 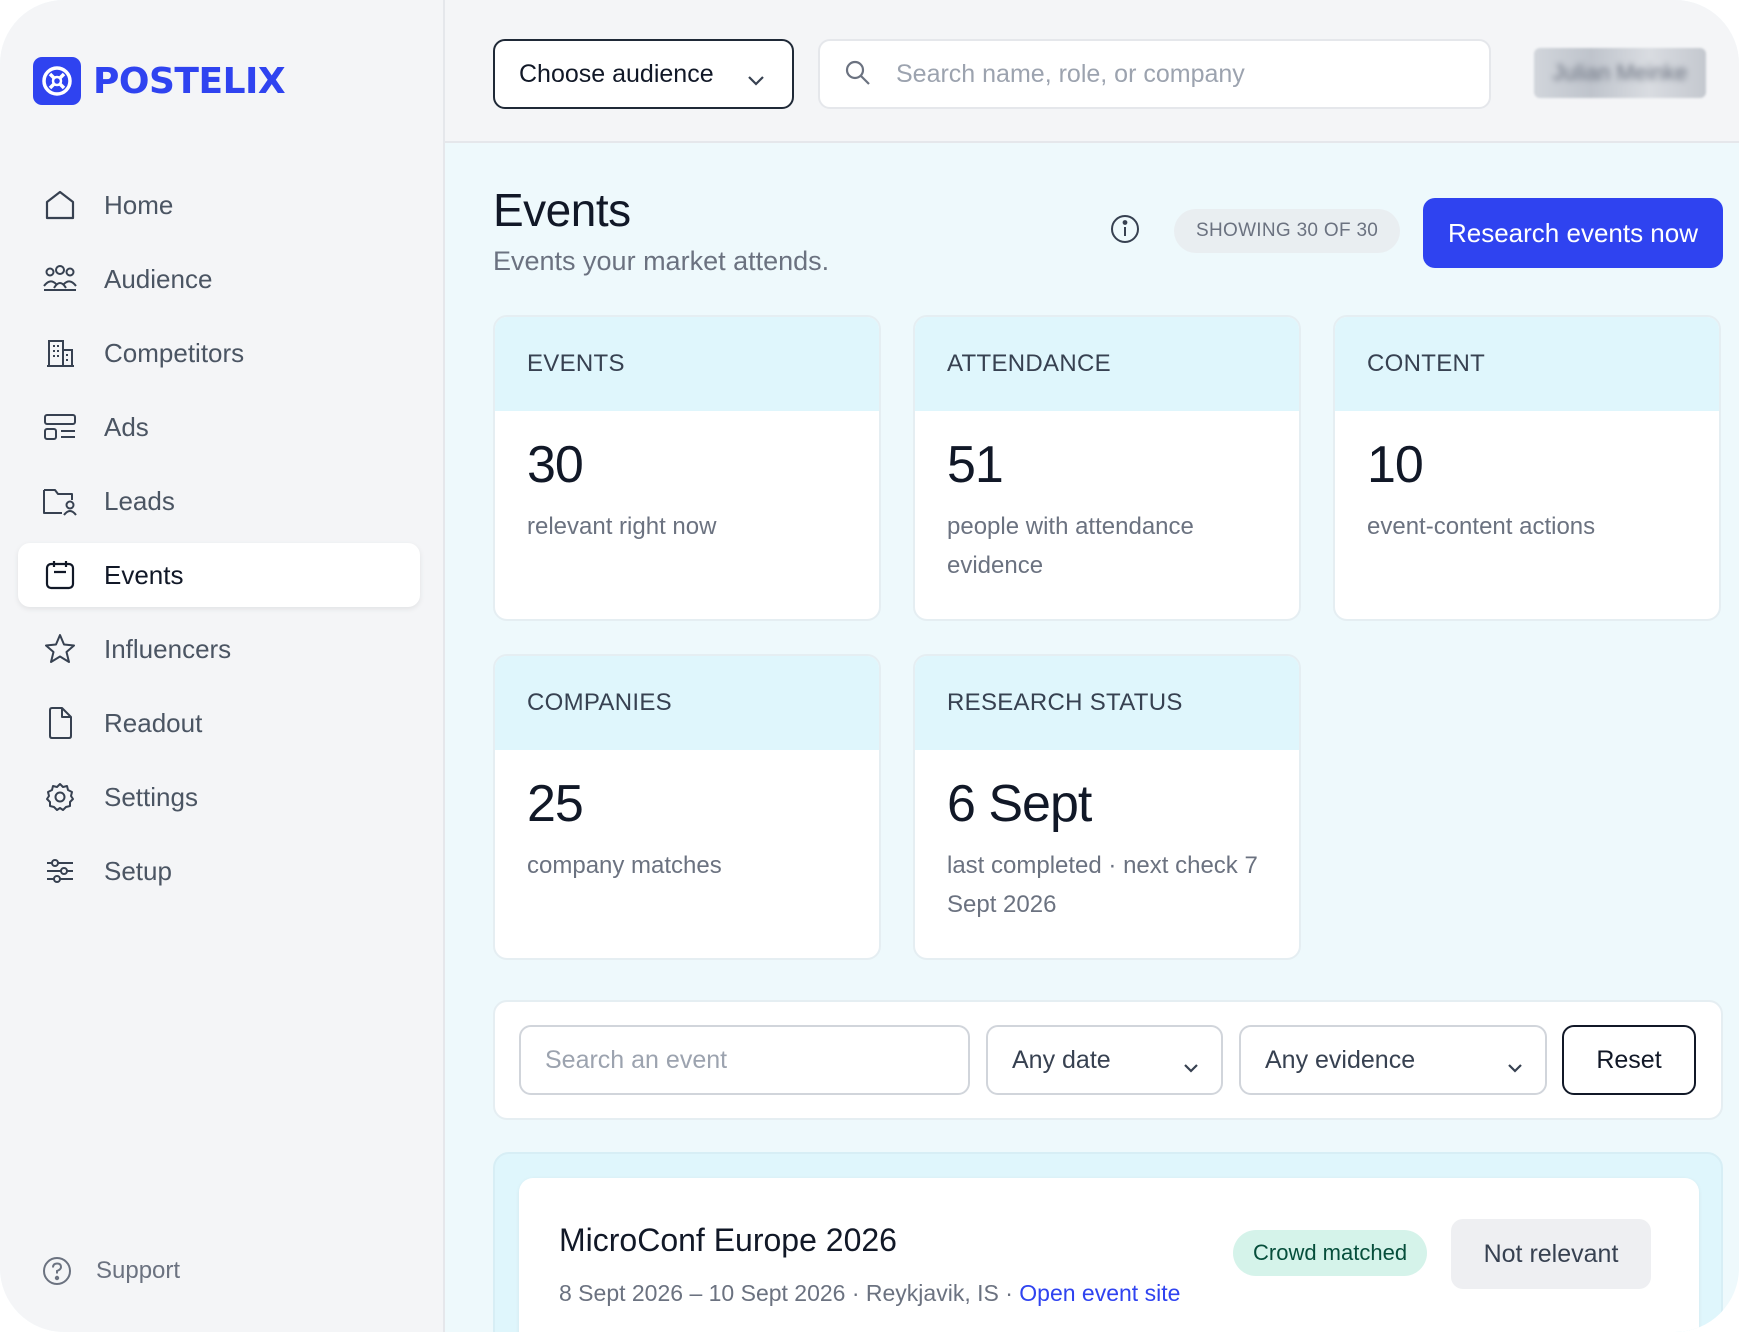 What do you see at coordinates (189, 81) in the screenshot?
I see `brand-name: POSTELIX` at bounding box center [189, 81].